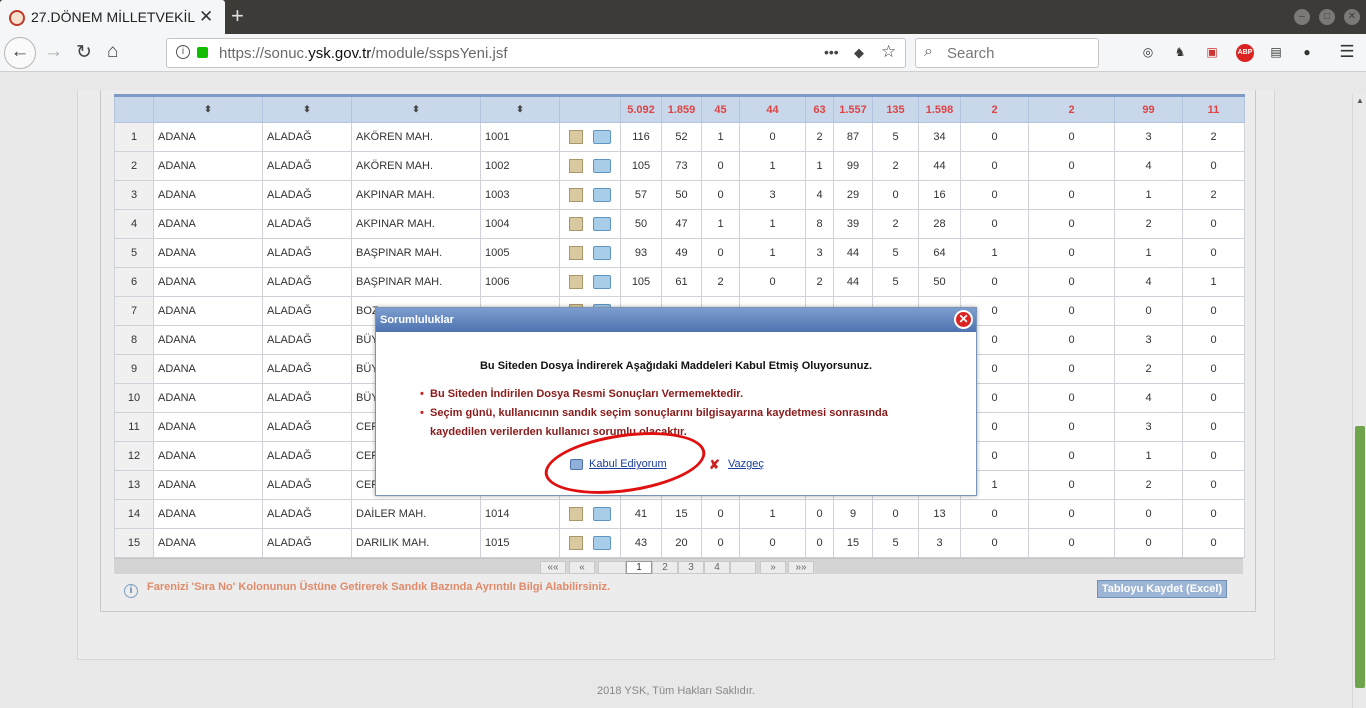  What do you see at coordinates (134, 514) in the screenshot?
I see `row-index: 14` at bounding box center [134, 514].